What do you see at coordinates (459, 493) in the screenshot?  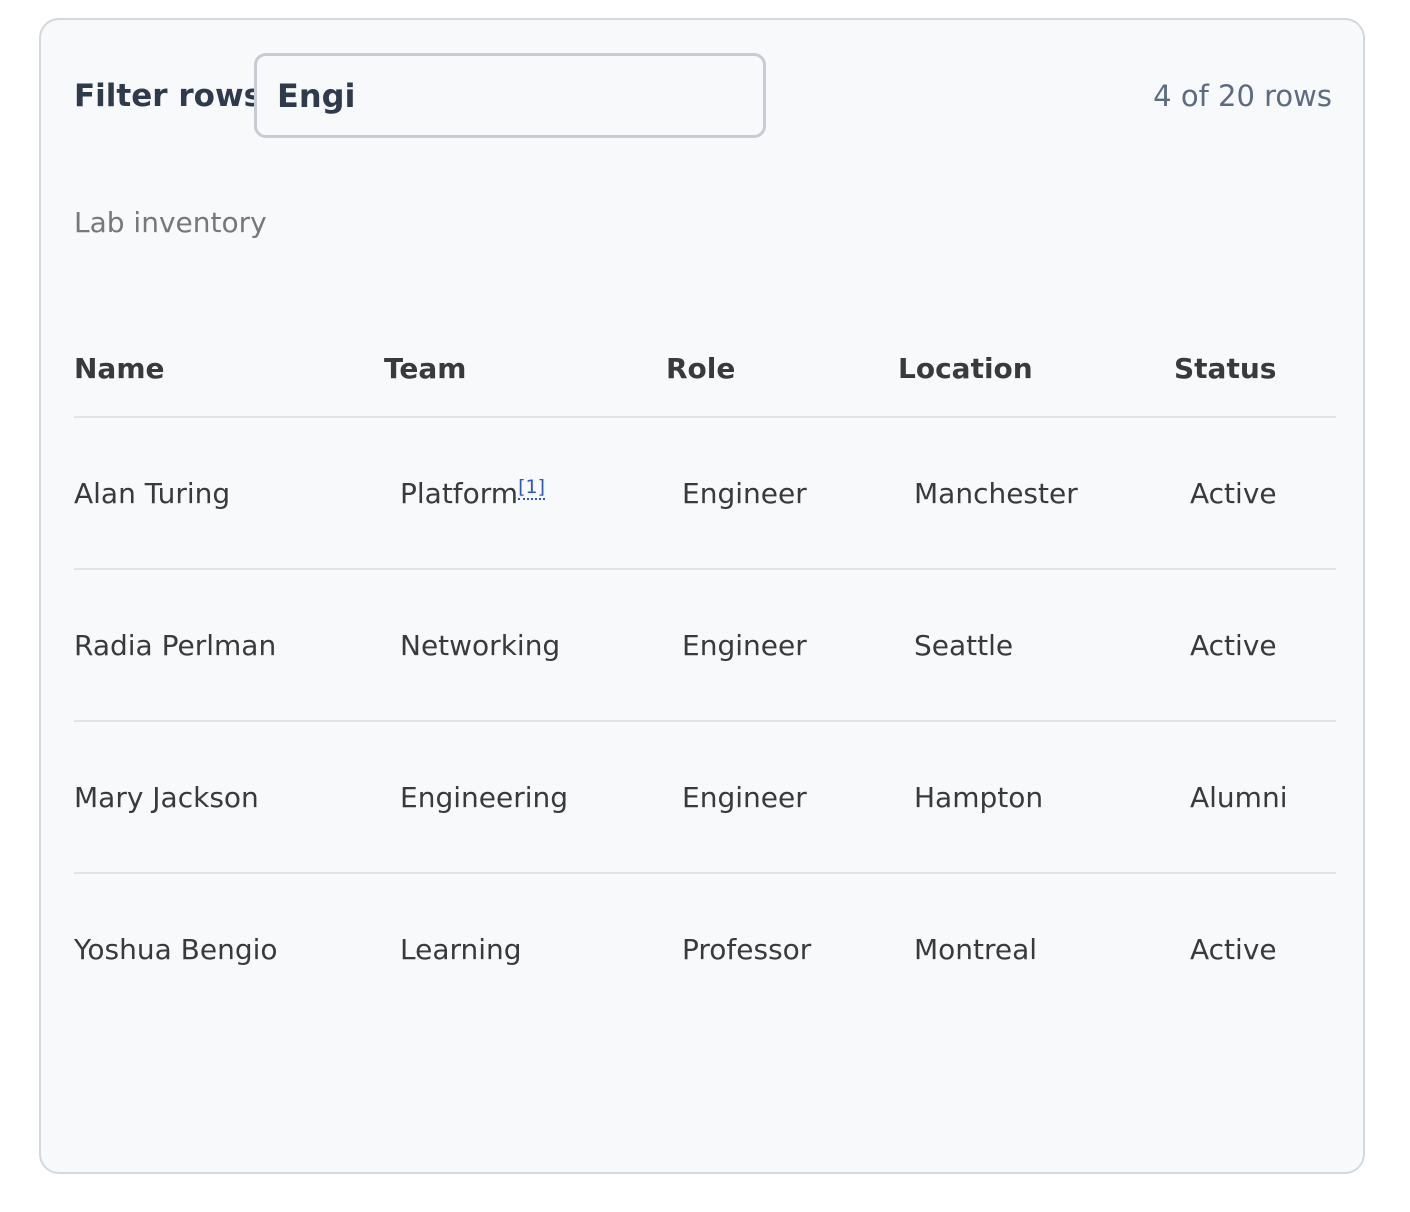 I see `cell-team-text: Platform` at bounding box center [459, 493].